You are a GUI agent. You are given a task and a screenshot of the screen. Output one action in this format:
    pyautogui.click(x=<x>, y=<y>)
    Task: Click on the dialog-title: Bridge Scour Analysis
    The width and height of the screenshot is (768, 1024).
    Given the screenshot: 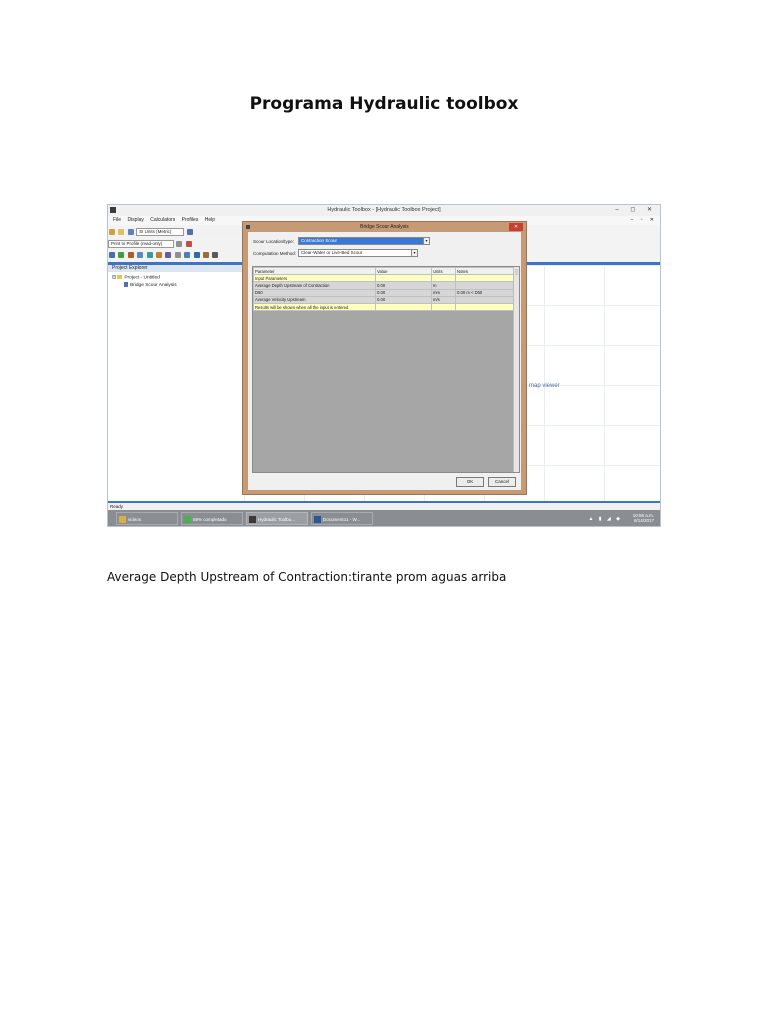 What is the action you would take?
    pyautogui.click(x=384, y=227)
    